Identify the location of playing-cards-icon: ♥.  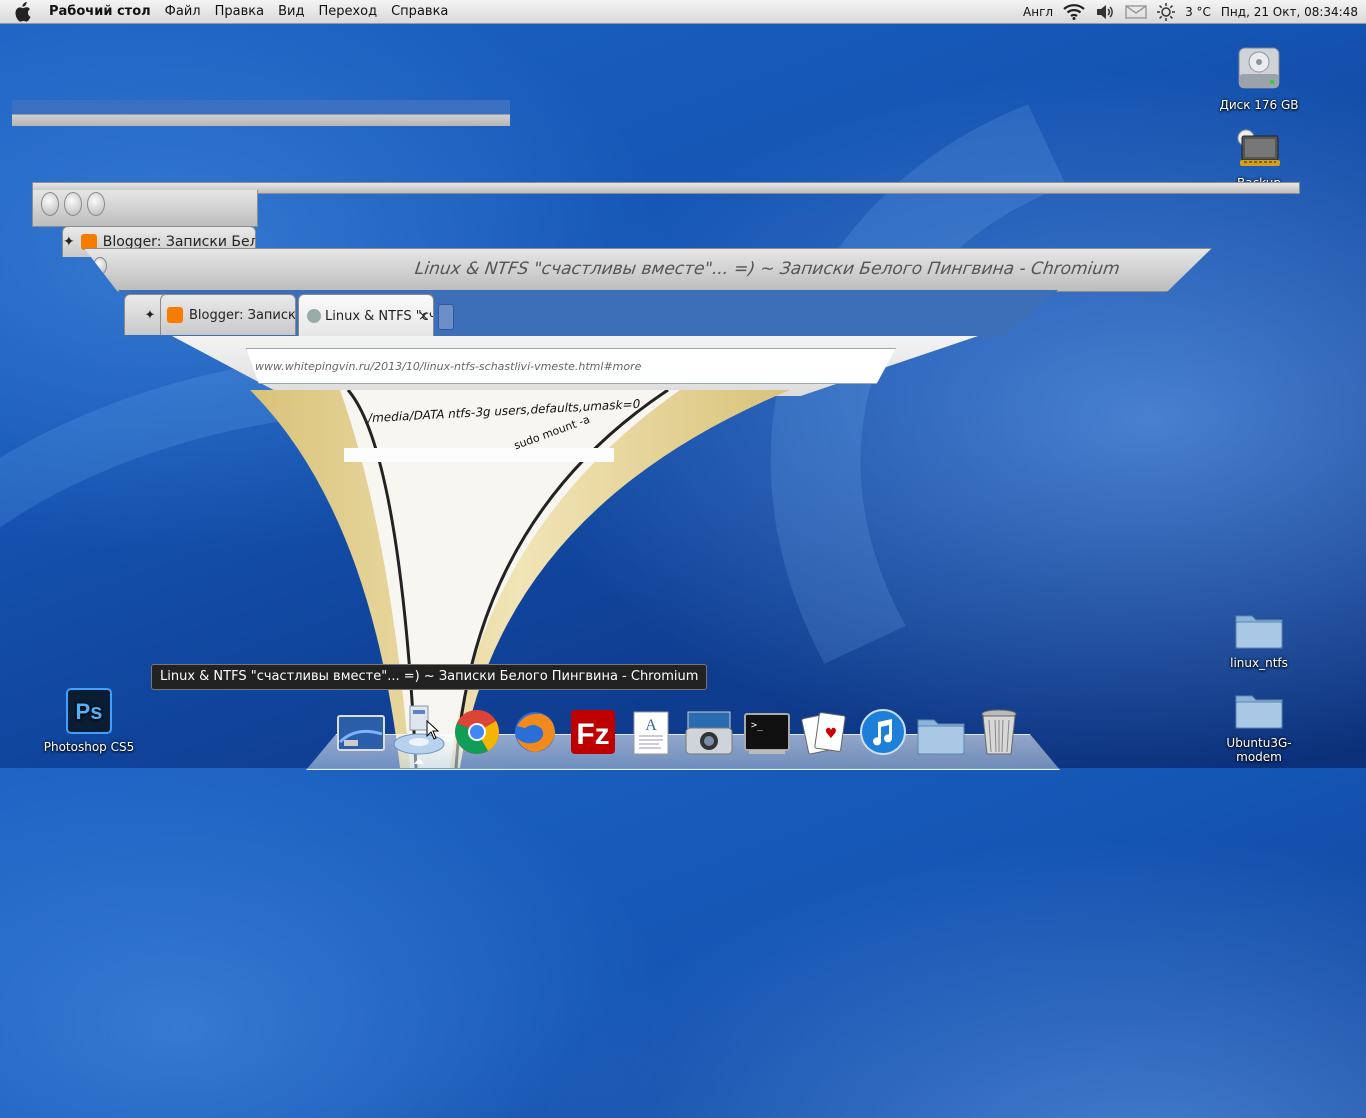
(823, 733).